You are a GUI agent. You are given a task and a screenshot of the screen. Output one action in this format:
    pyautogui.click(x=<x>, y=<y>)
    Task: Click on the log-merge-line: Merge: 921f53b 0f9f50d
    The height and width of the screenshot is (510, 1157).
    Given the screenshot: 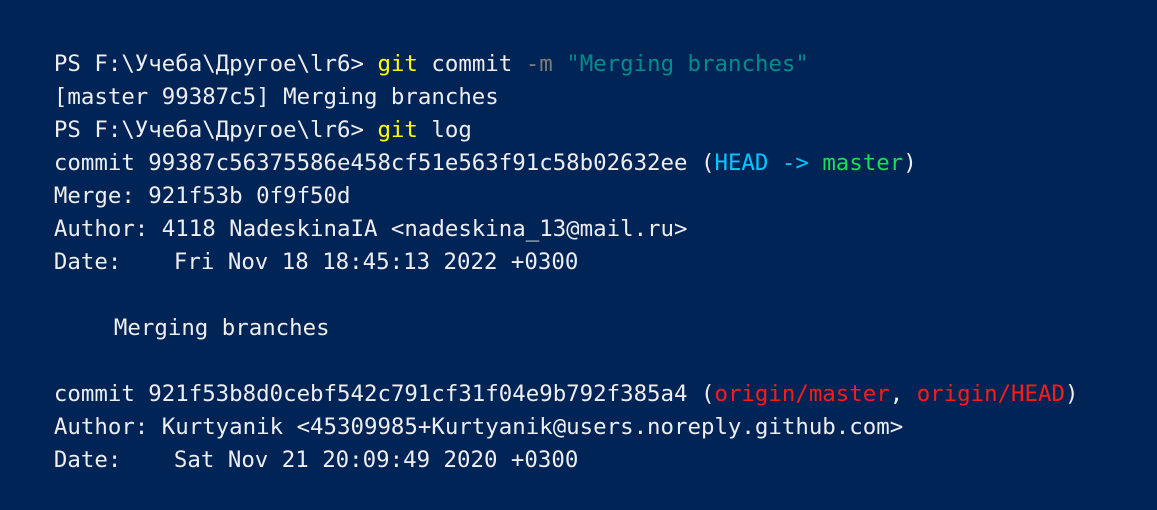 What is the action you would take?
    pyautogui.click(x=578, y=178)
    